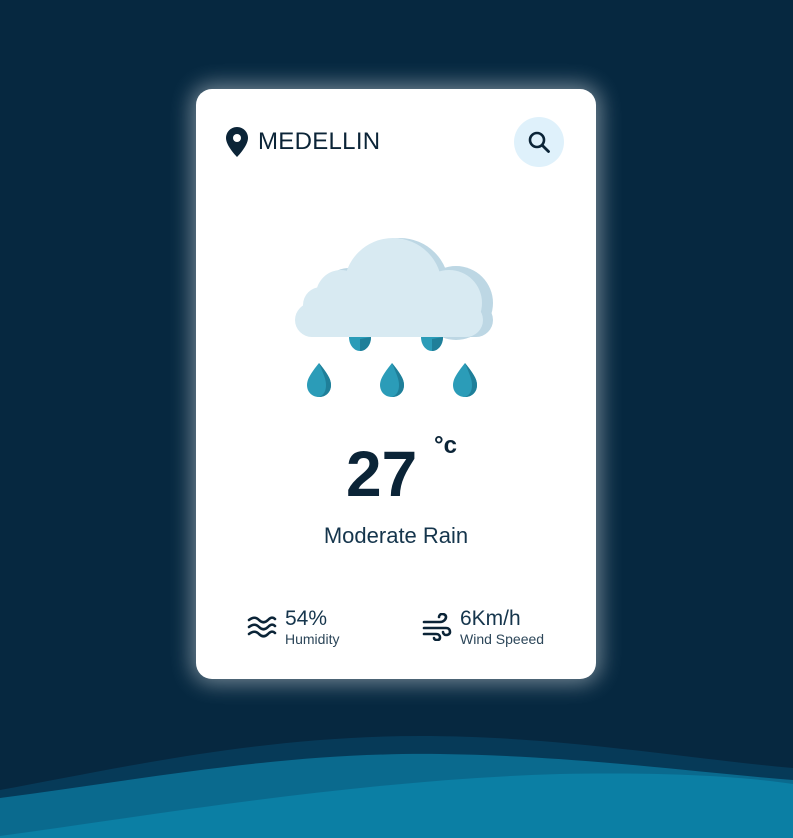 This screenshot has height=838, width=793. I want to click on temperature-block: 27 °c, so click(396, 479).